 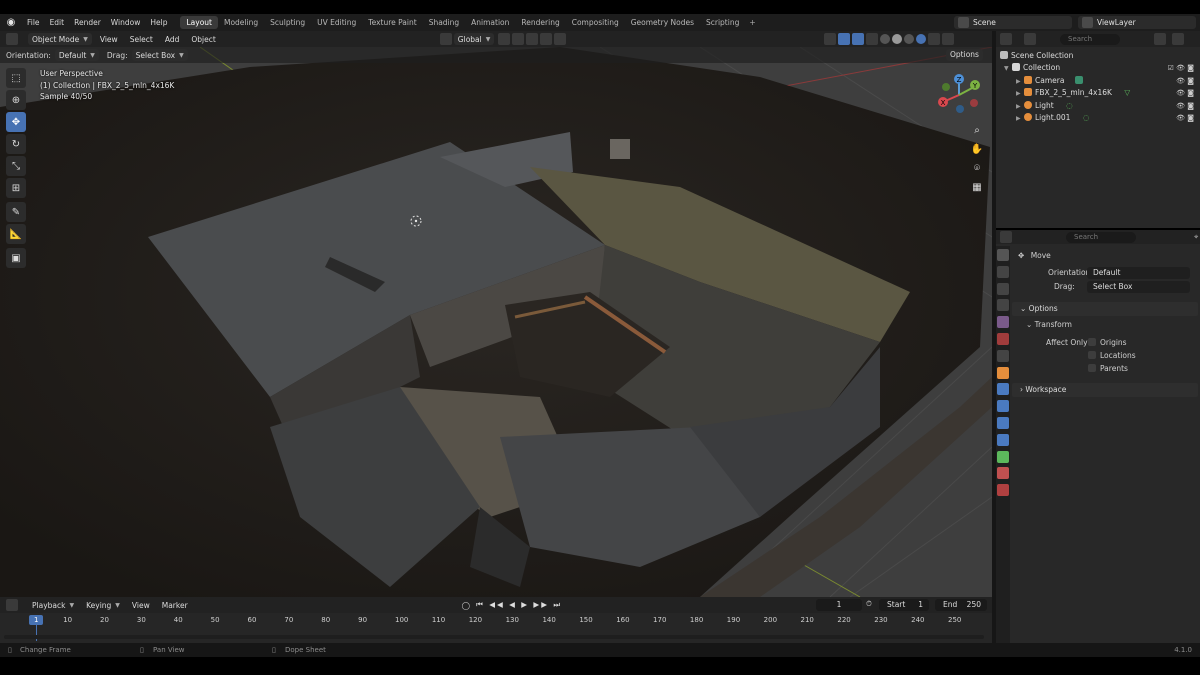 What do you see at coordinates (975, 86) in the screenshot?
I see `gizmo-y-label: Y` at bounding box center [975, 86].